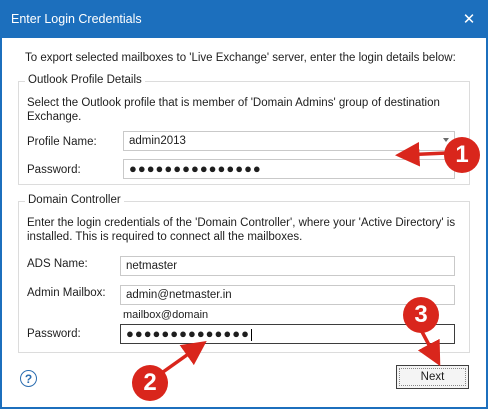 This screenshot has height=409, width=488. What do you see at coordinates (62, 142) in the screenshot?
I see `profile-name-label: Profile Name:` at bounding box center [62, 142].